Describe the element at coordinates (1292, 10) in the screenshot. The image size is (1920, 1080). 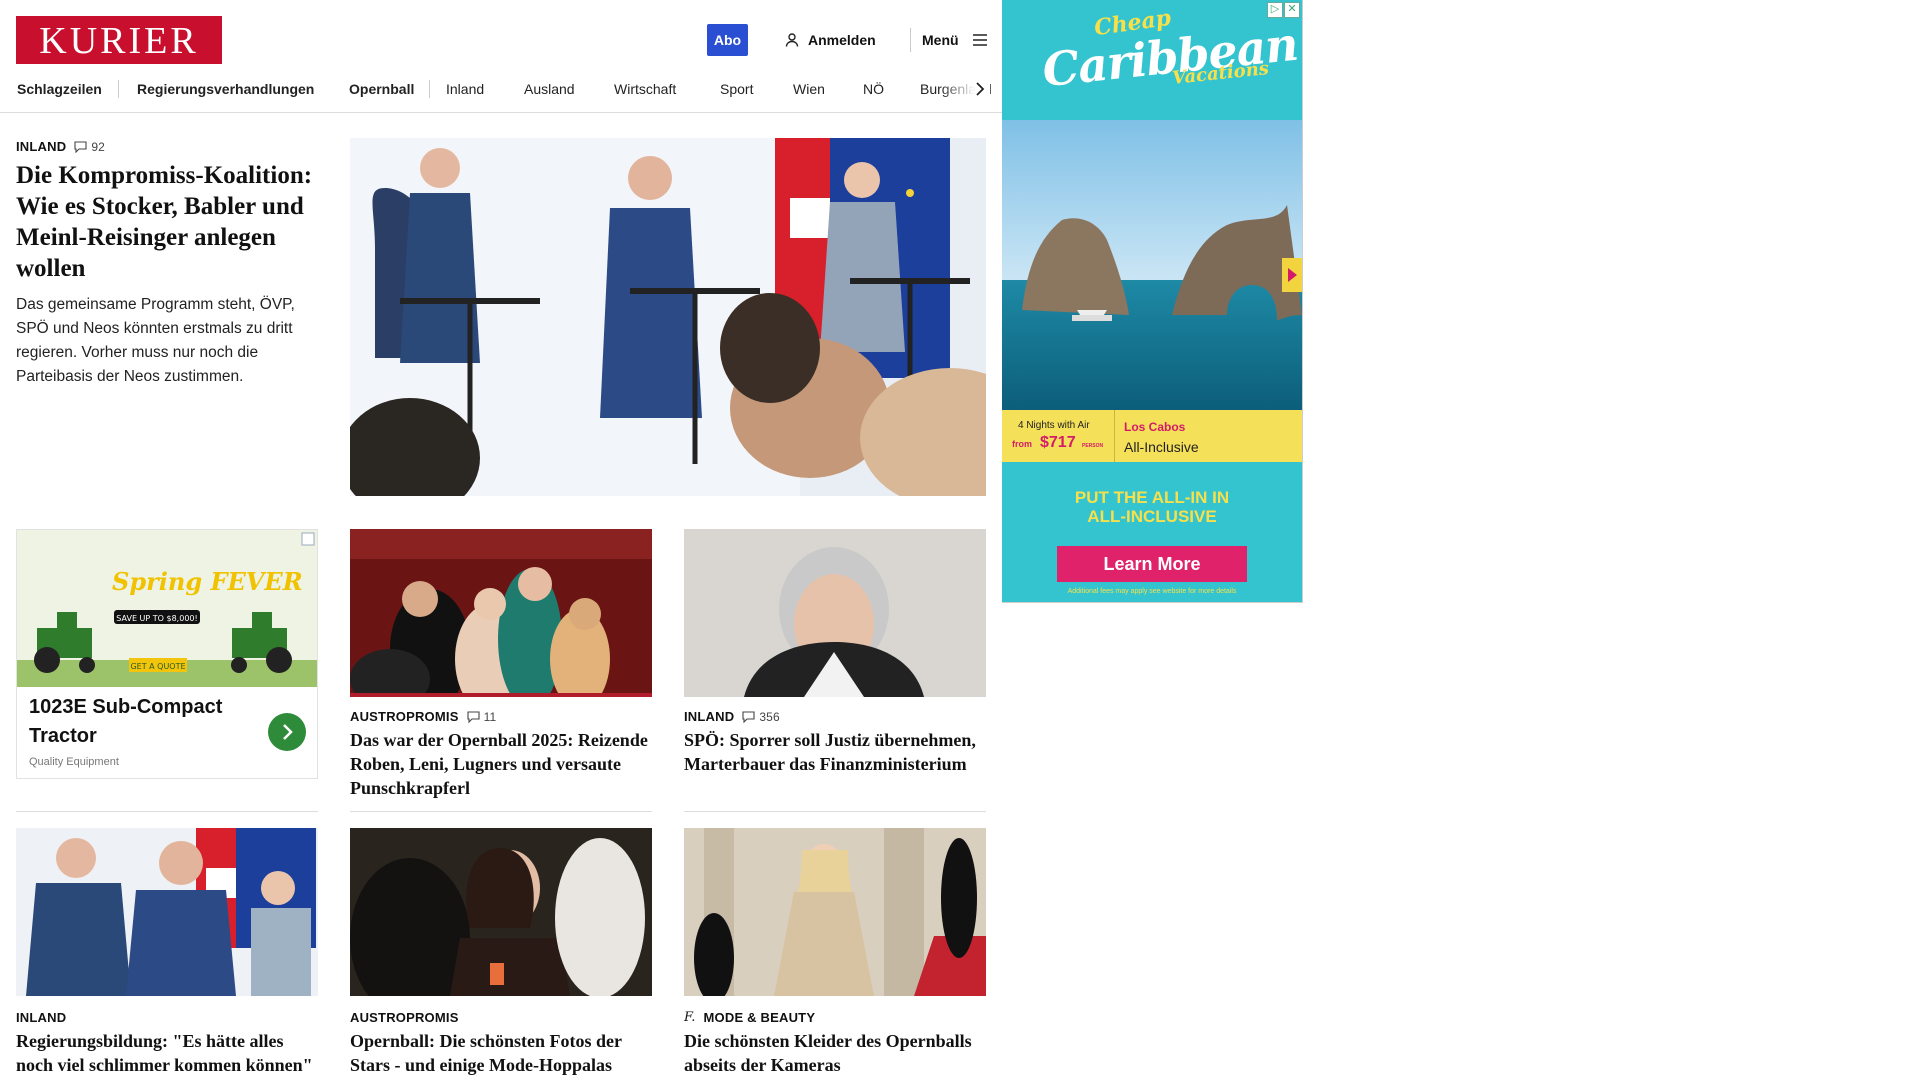
I see `close-icon: ✕` at that location.